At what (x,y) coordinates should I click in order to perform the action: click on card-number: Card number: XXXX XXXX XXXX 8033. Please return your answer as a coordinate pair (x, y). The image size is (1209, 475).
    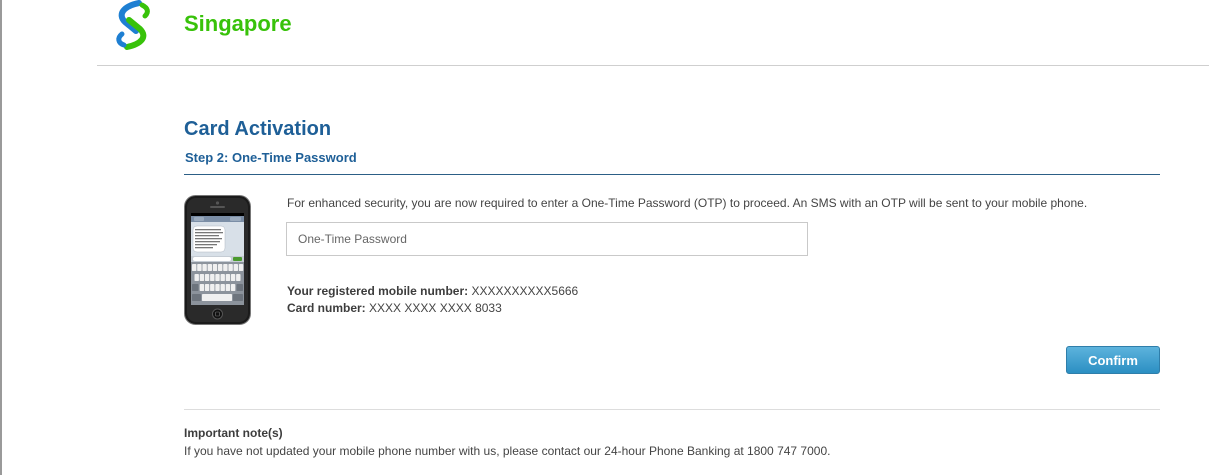
    Looking at the image, I should click on (394, 308).